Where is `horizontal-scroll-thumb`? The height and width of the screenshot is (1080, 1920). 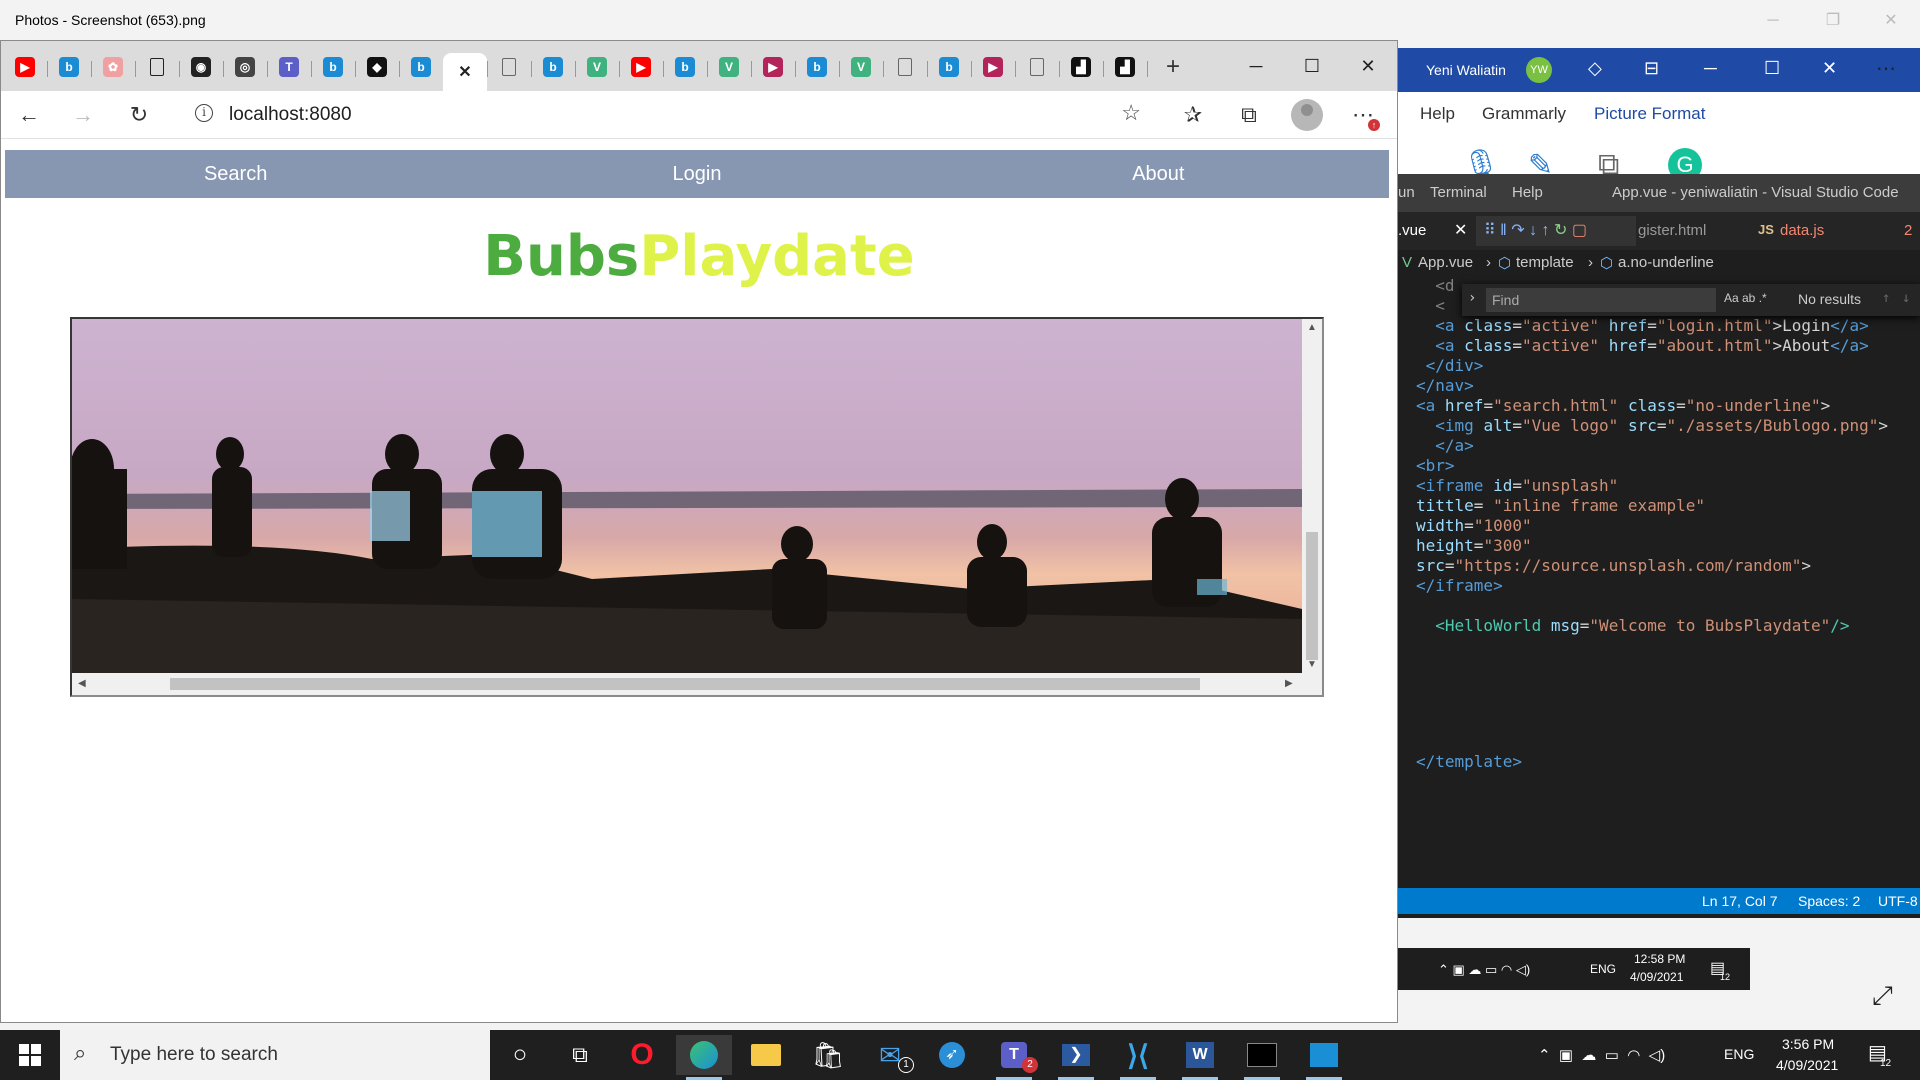 horizontal-scroll-thumb is located at coordinates (685, 684).